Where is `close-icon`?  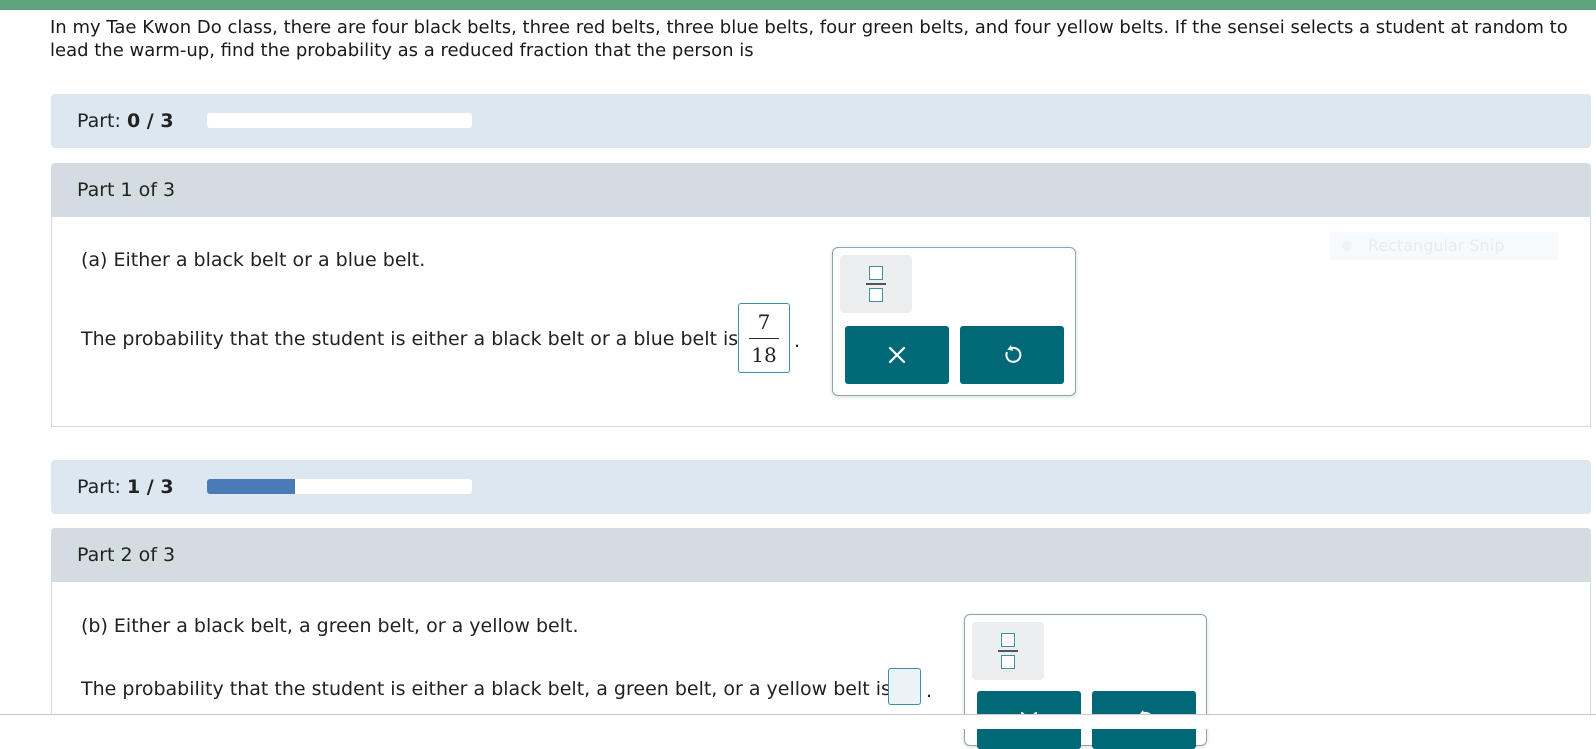 close-icon is located at coordinates (897, 355).